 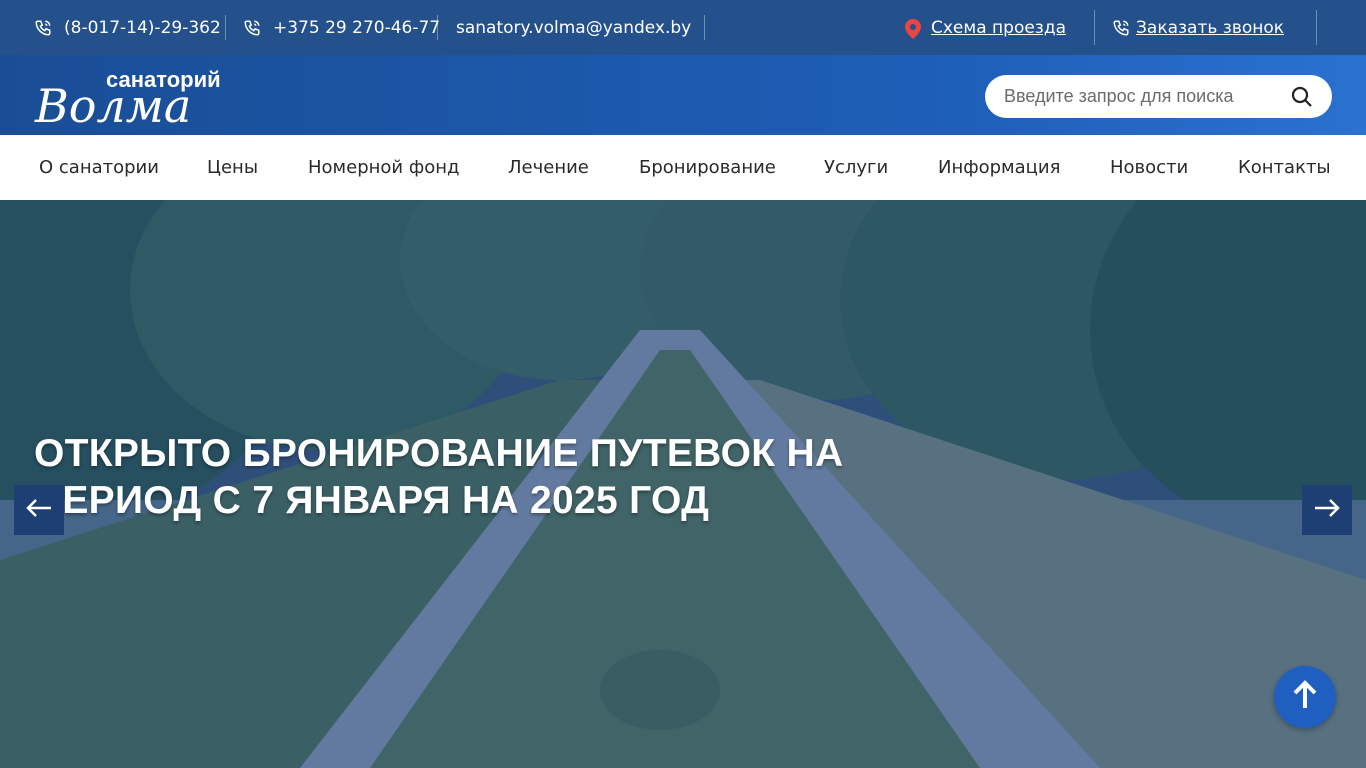 I want to click on search-icon, so click(x=1302, y=97).